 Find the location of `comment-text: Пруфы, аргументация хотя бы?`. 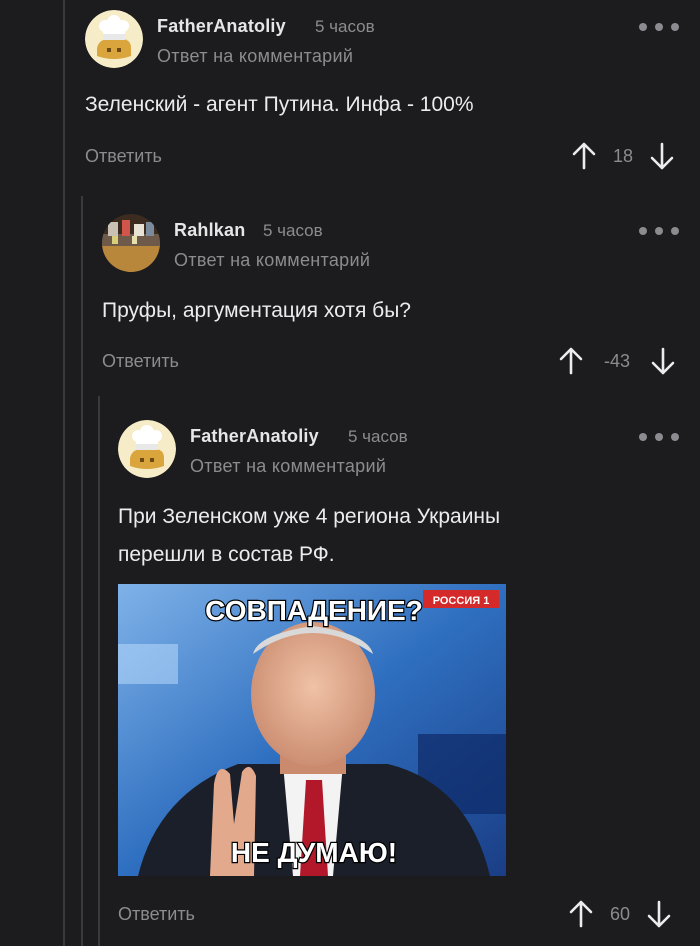

comment-text: Пруфы, аргументация хотя бы? is located at coordinates (256, 310).